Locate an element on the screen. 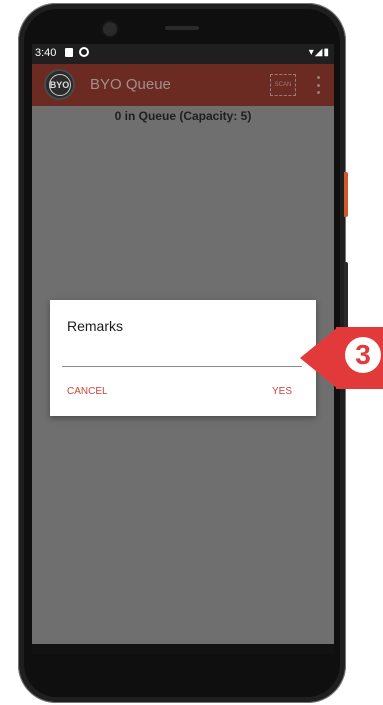 The image size is (383, 705). queue-summary: 0 in Queue (Capacity: 5) is located at coordinates (183, 116).